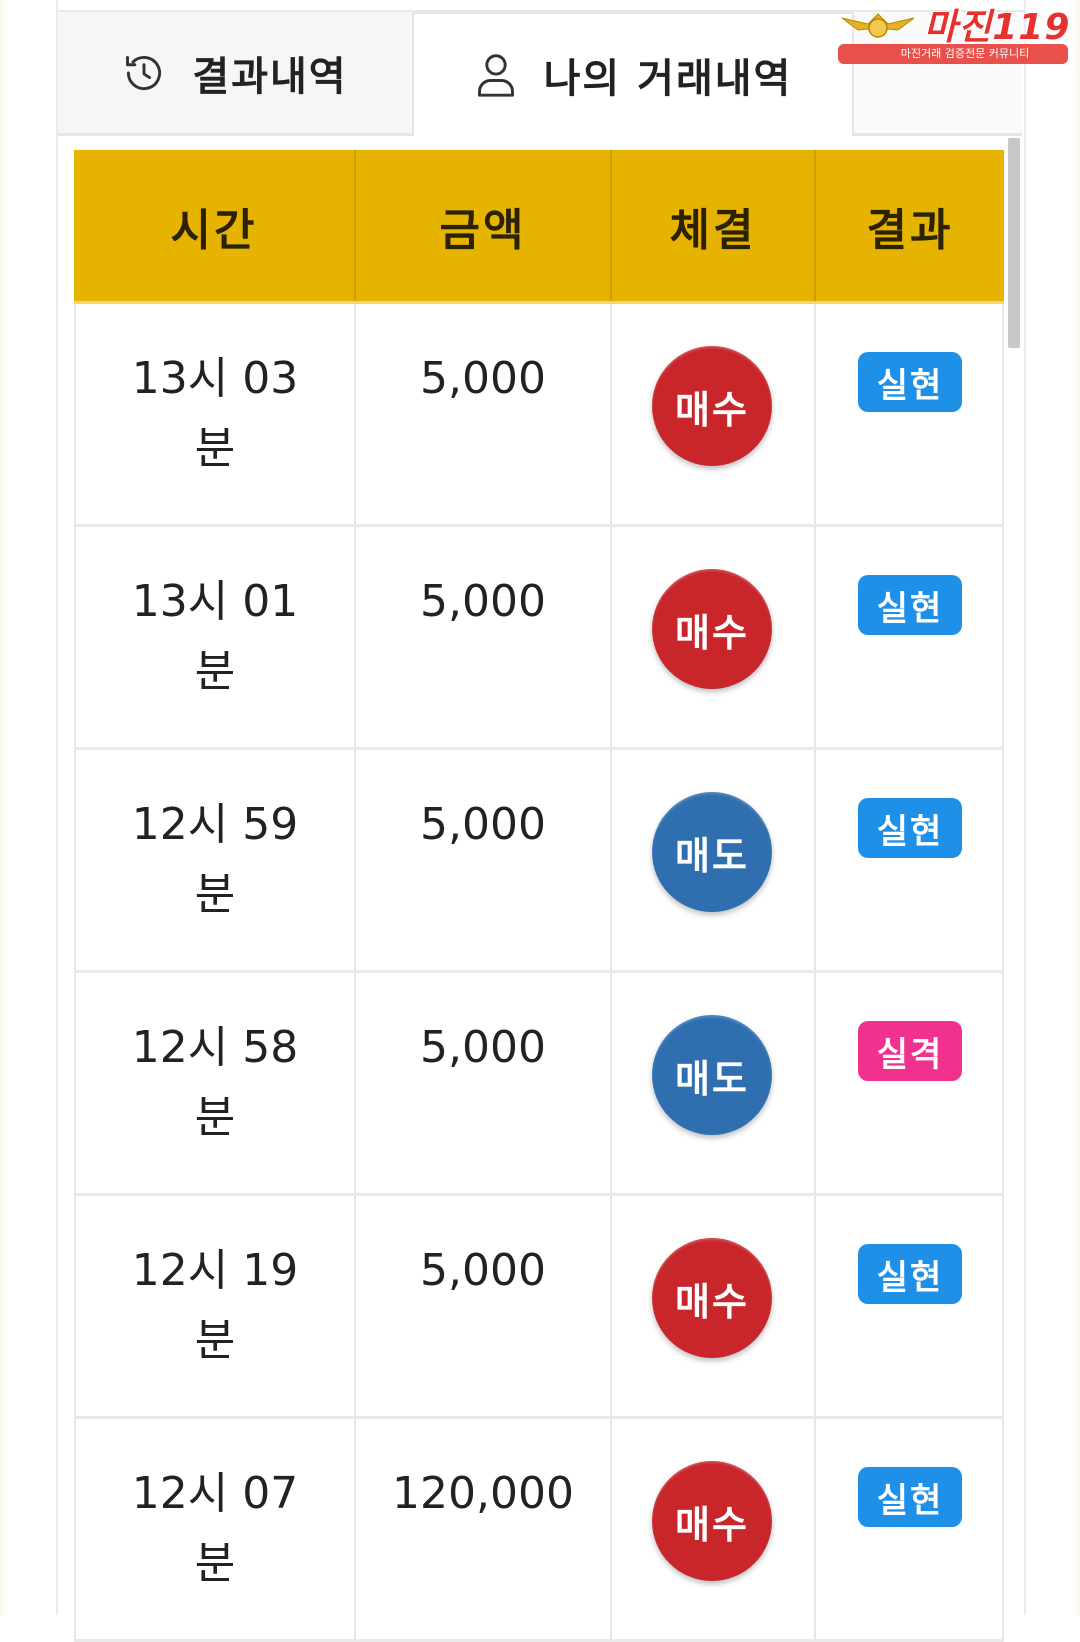 The height and width of the screenshot is (1642, 1080). Describe the element at coordinates (1014, 243) in the screenshot. I see `scrollbar` at that location.